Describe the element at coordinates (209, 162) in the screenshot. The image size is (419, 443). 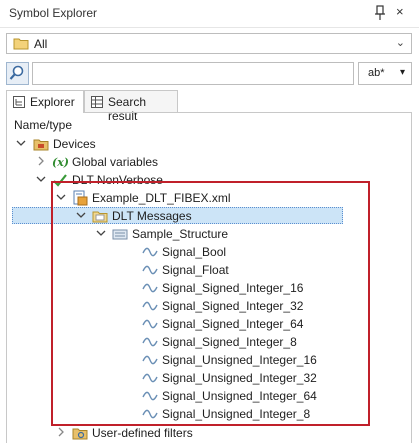
I see `tree-row-global-variables: (x) Global variables` at that location.